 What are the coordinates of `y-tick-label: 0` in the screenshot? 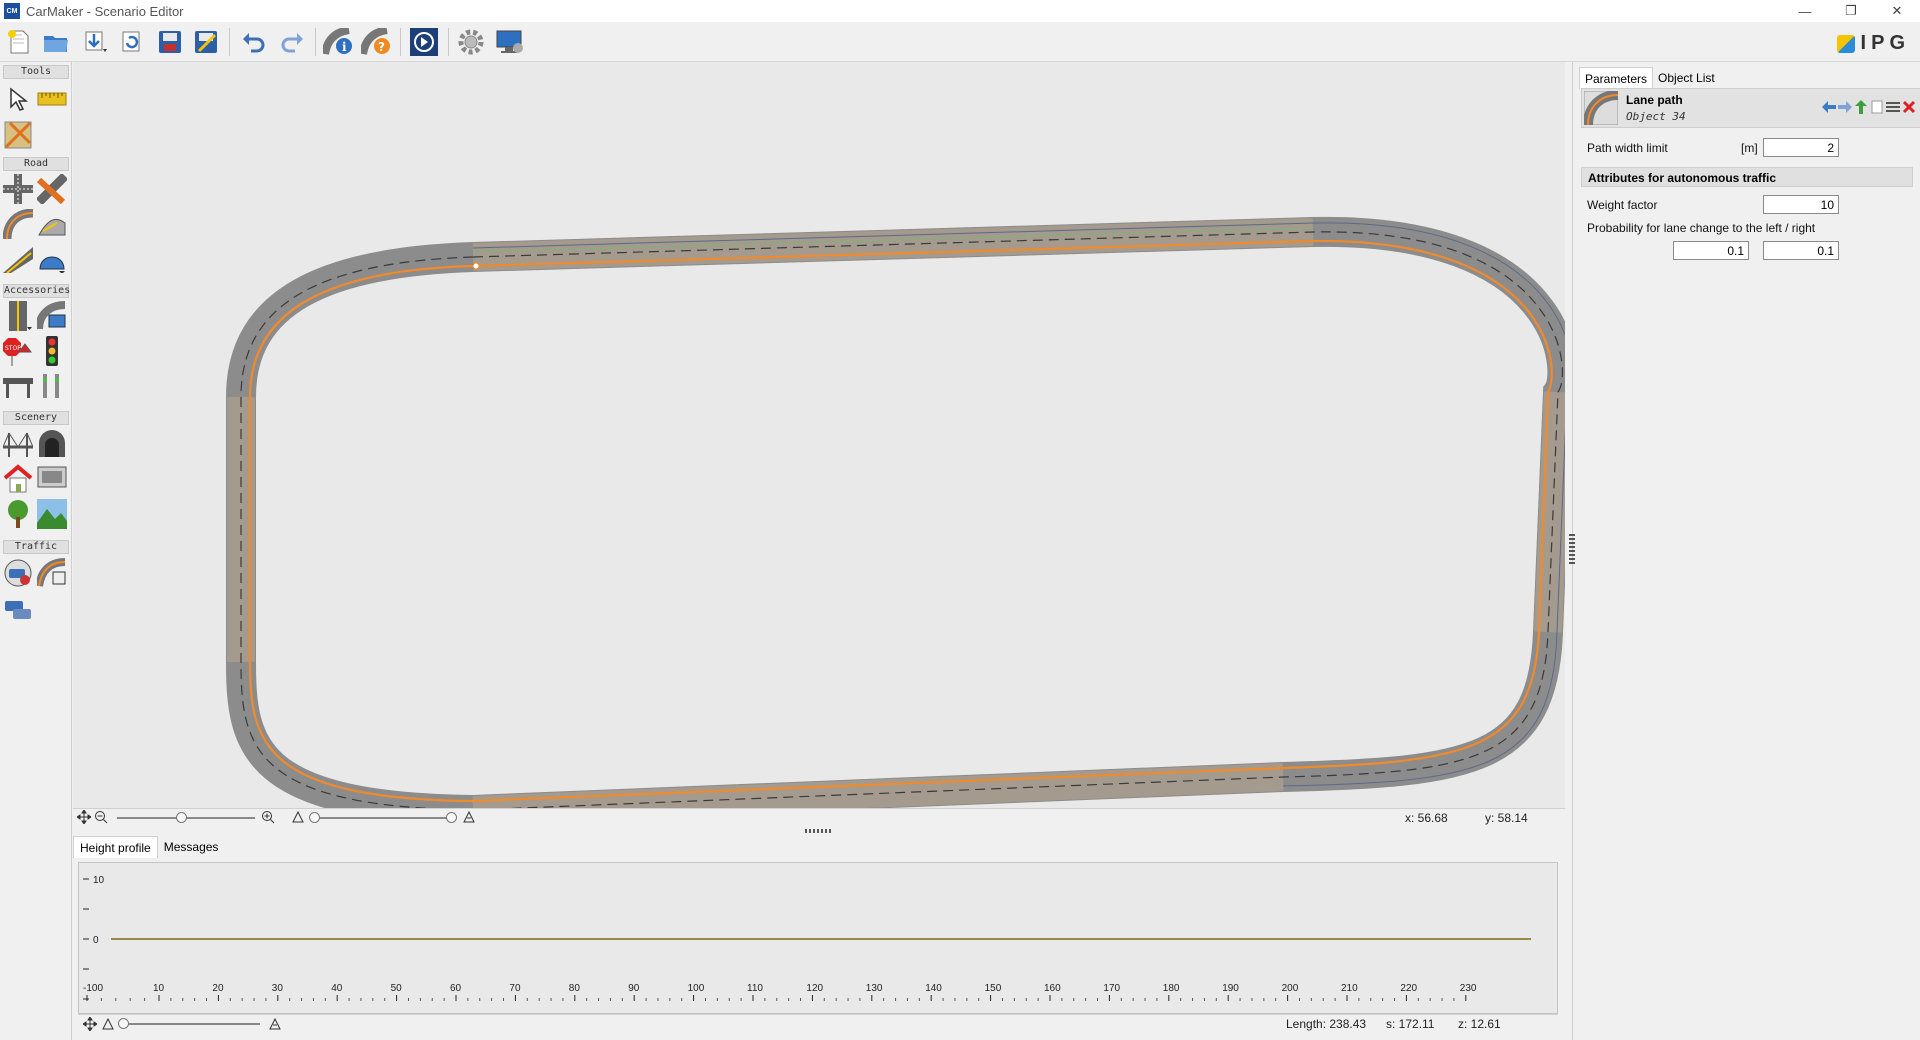 It's located at (96, 940).